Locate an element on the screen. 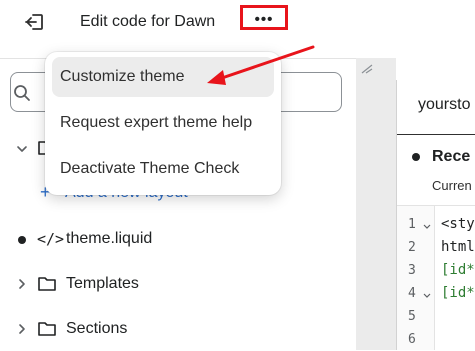  line-number: 6 is located at coordinates (412, 339).